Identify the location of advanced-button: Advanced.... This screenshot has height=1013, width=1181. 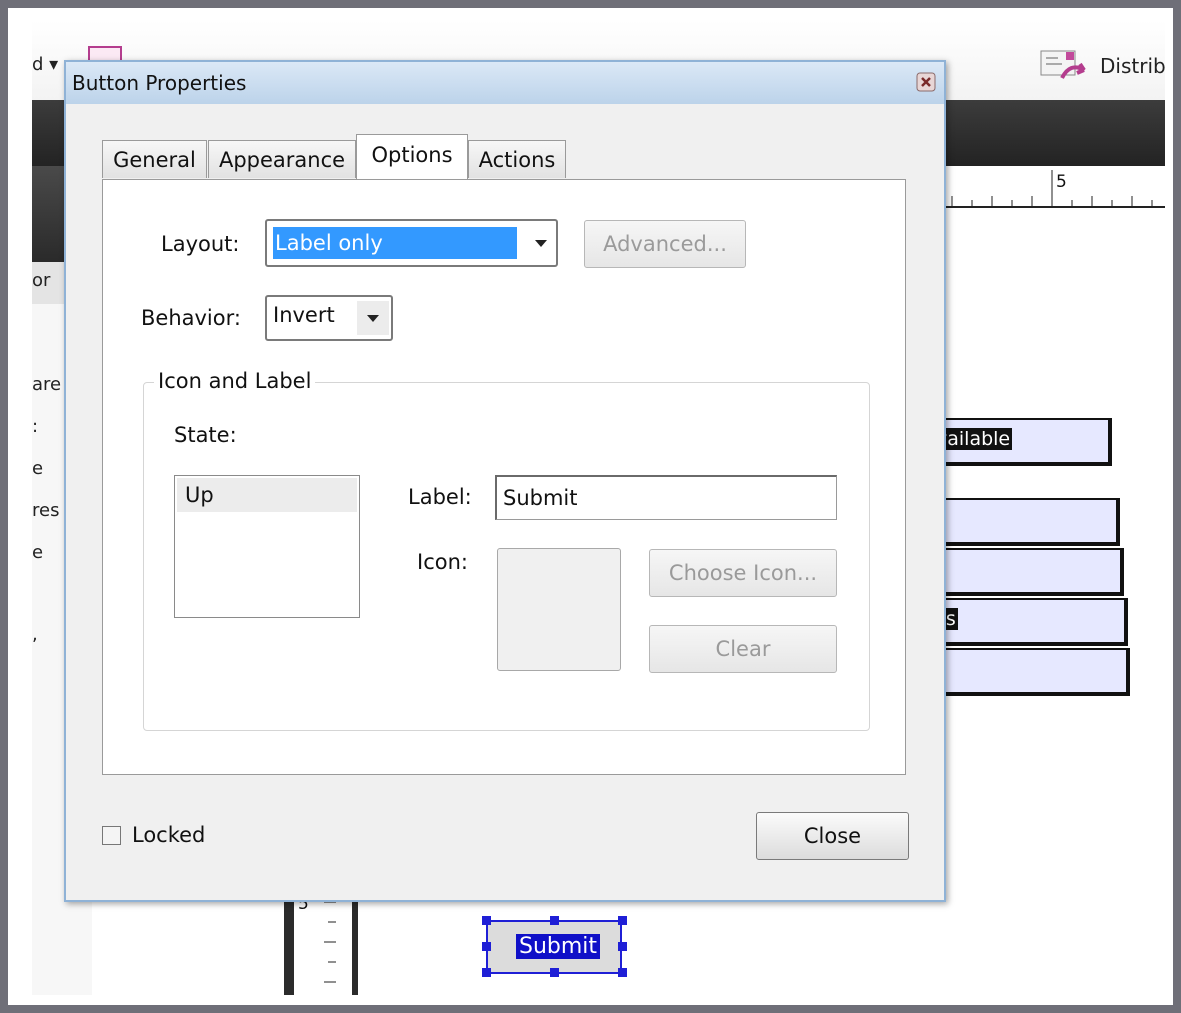
(665, 244).